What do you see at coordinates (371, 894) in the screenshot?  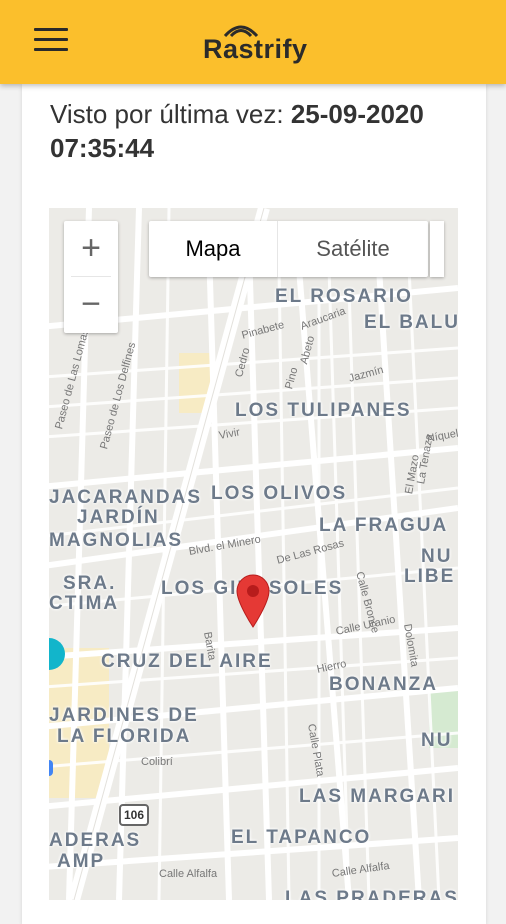 I see `map-label: LAS PRADERAS` at bounding box center [371, 894].